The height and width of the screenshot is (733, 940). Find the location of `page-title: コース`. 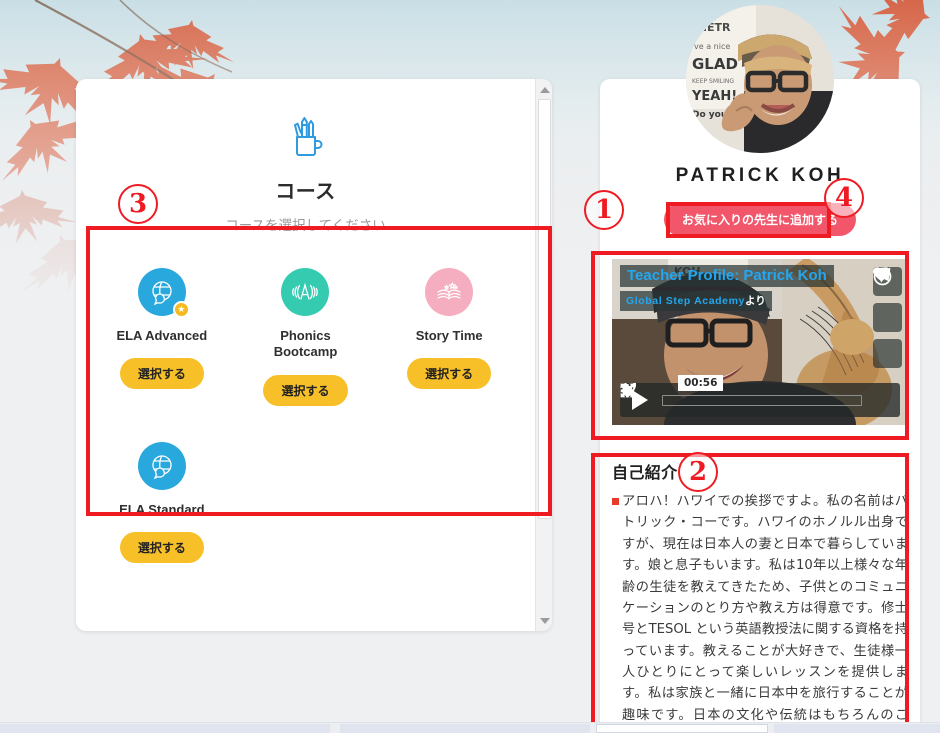

page-title: コース is located at coordinates (305, 192).